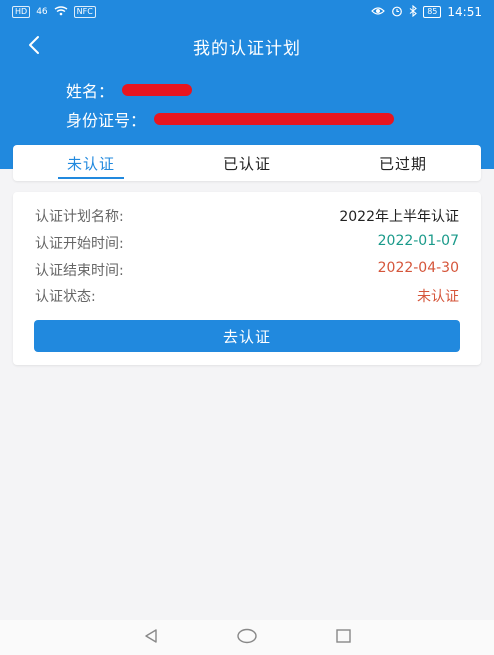 The width and height of the screenshot is (494, 655). I want to click on id-row: 身份证号：, so click(230, 119).